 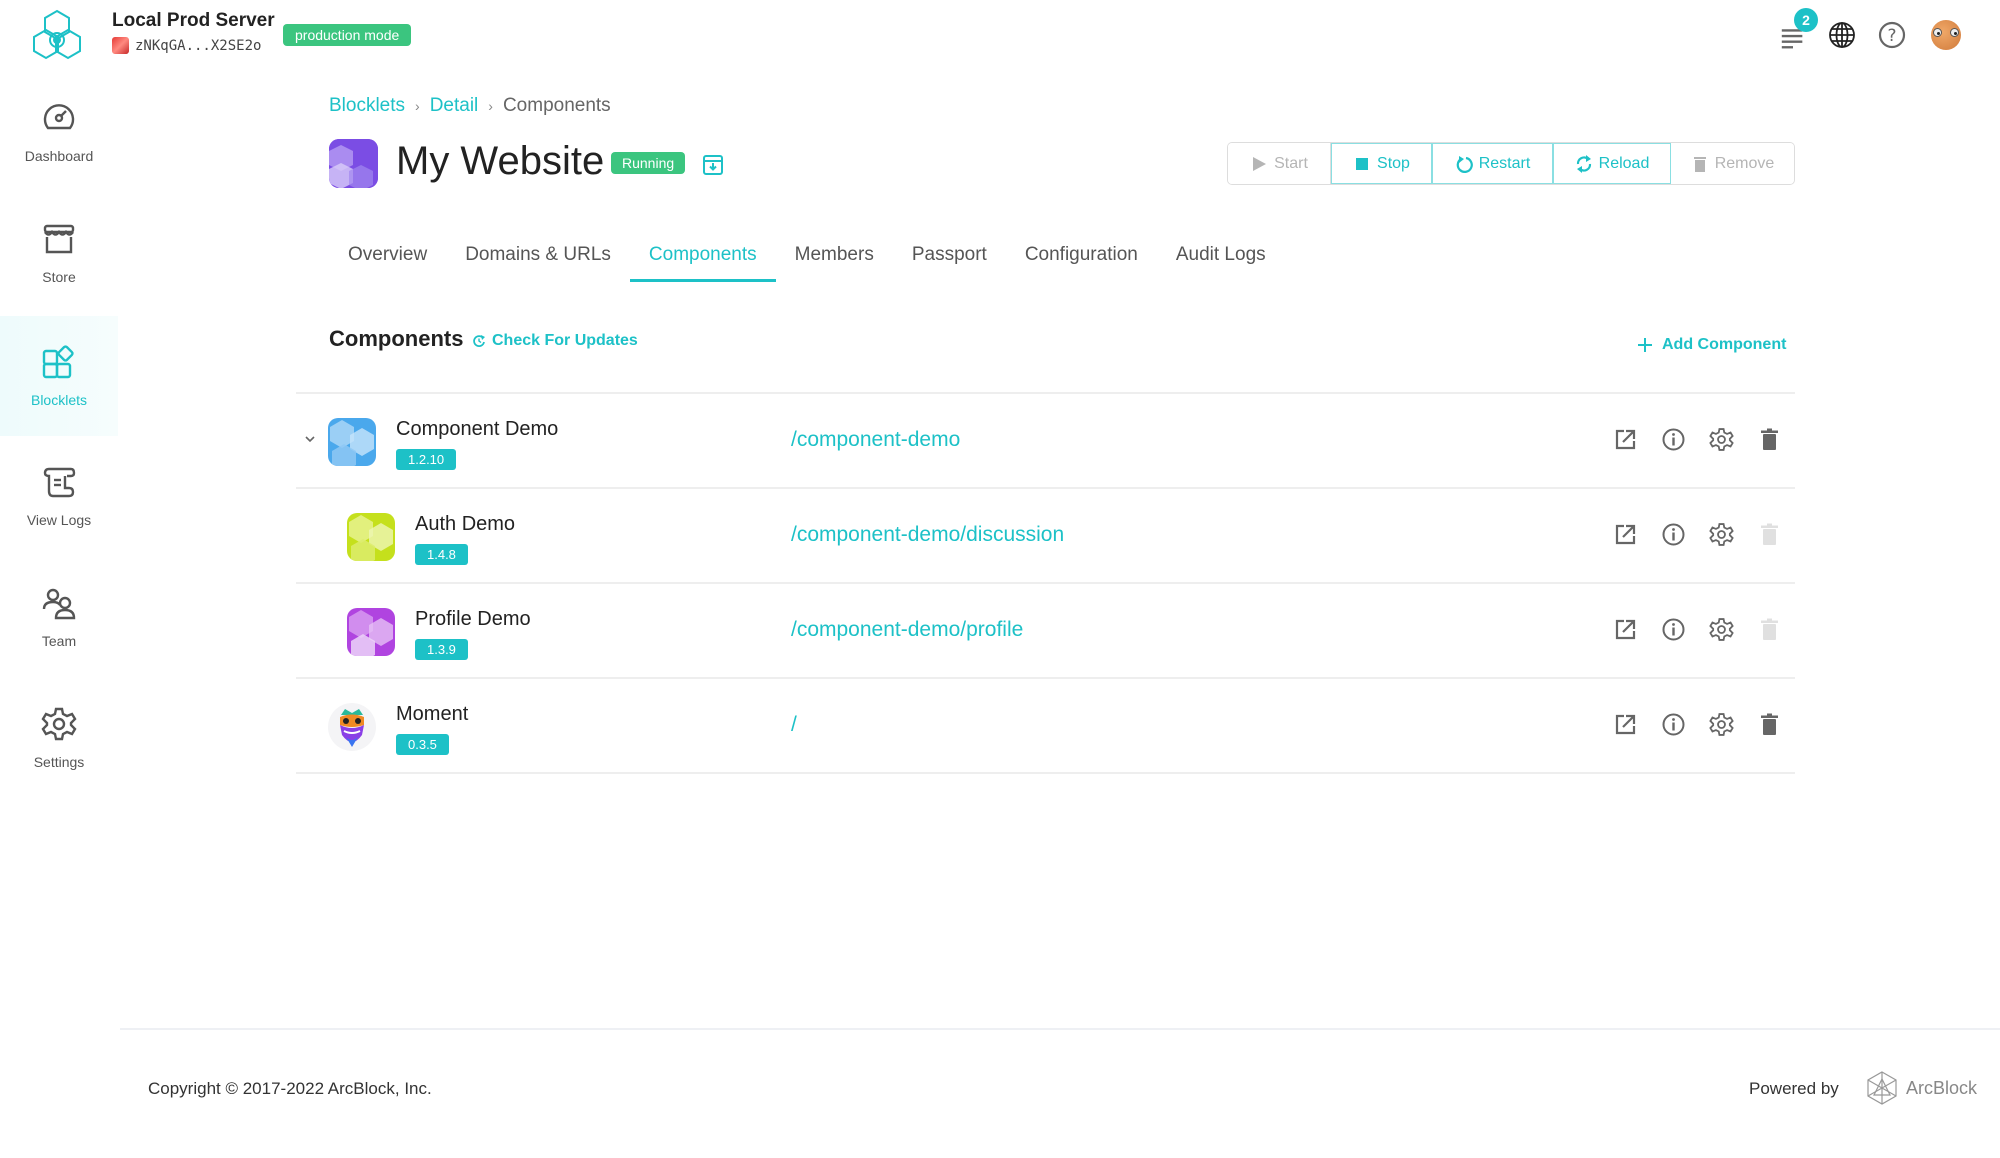 I want to click on table-row: Component Demo 1.2.10 /component-demo, so click(x=1045, y=441).